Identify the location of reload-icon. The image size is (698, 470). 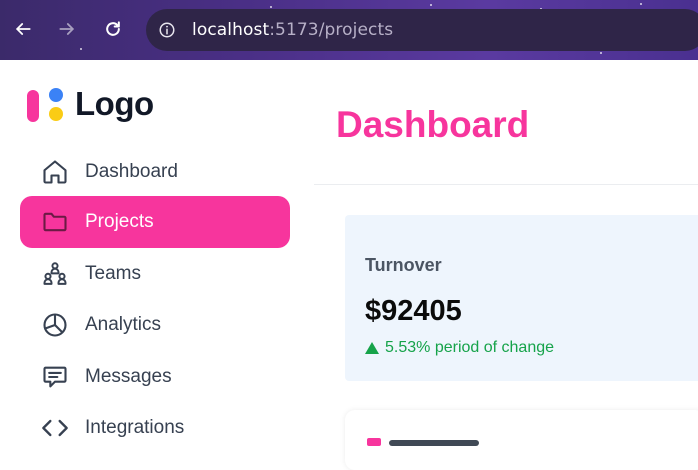
(113, 28).